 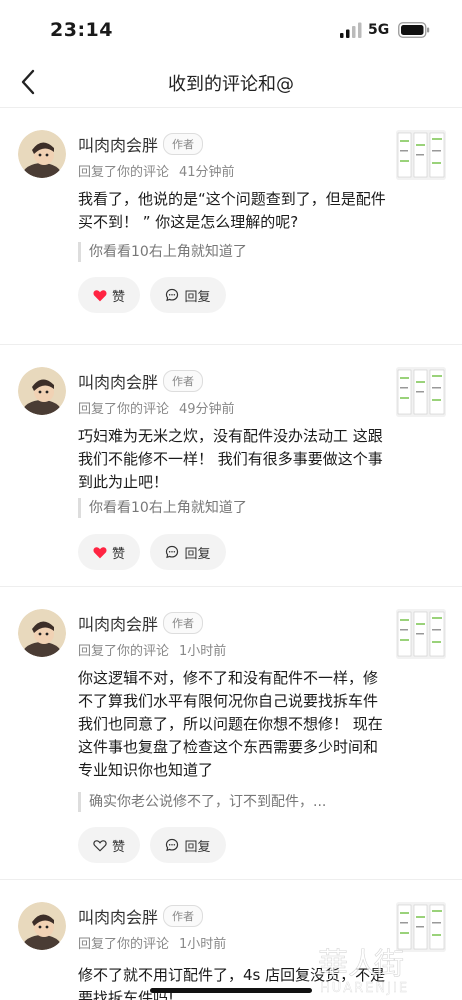 I want to click on svg-text: 華人, so click(x=348, y=964).